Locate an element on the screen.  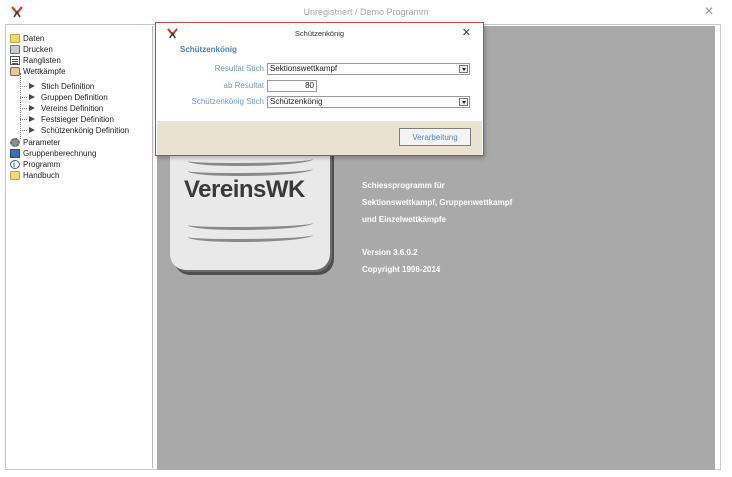
dialog-footer: Verarbeitung is located at coordinates (319, 138).